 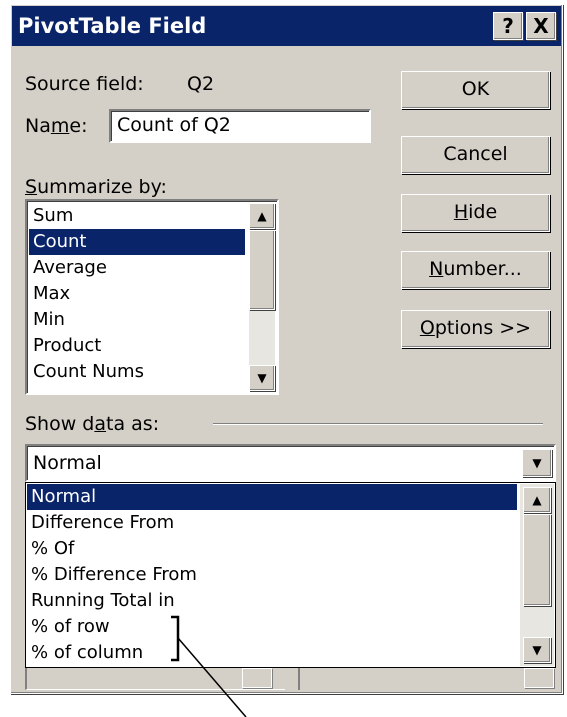 What do you see at coordinates (272, 549) in the screenshot?
I see `dropdown-item: % Of` at bounding box center [272, 549].